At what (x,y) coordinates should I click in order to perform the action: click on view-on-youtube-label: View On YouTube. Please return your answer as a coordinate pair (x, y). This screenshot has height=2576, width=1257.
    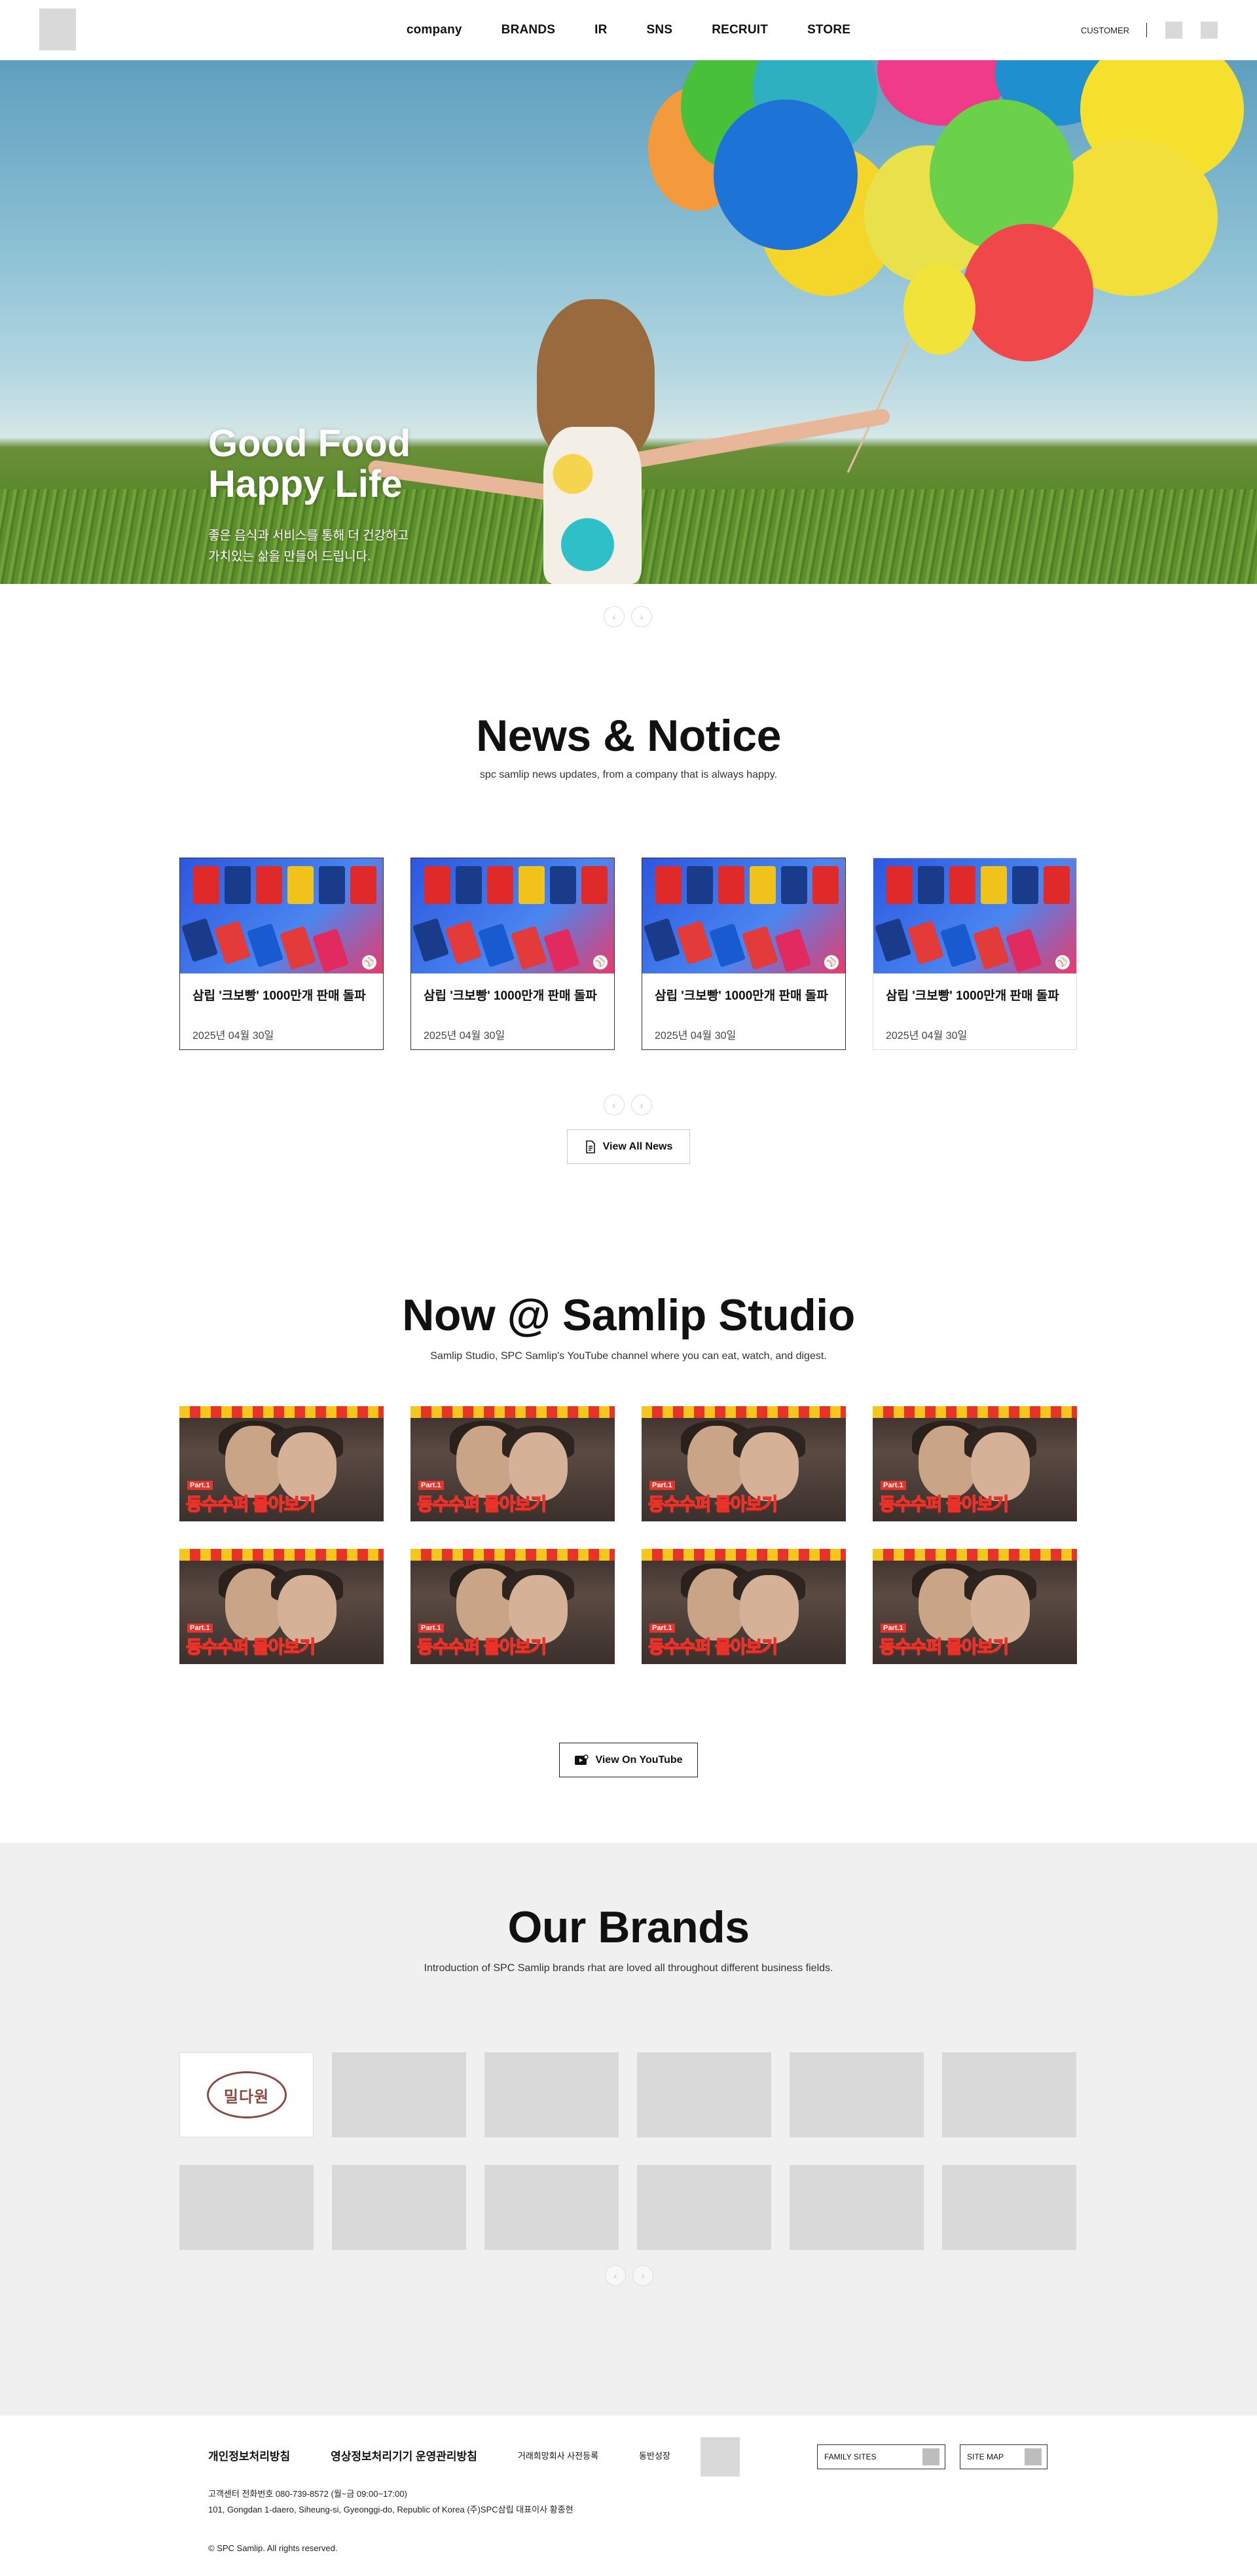
    Looking at the image, I should click on (639, 1760).